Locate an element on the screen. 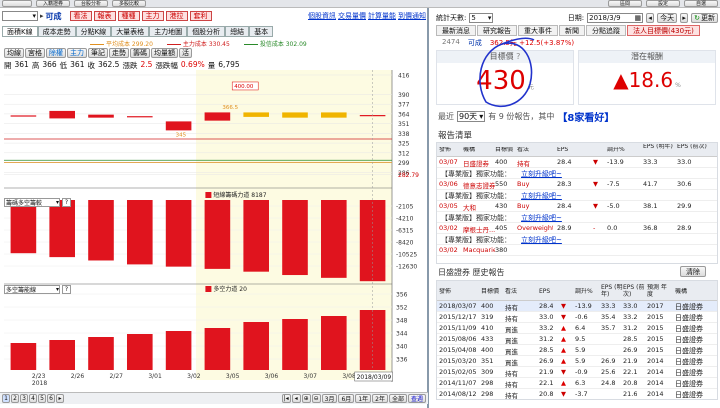  recent-line: 最近 90天 ▾ 有 9 份報告，其中 【8家看好】 is located at coordinates (526, 117).